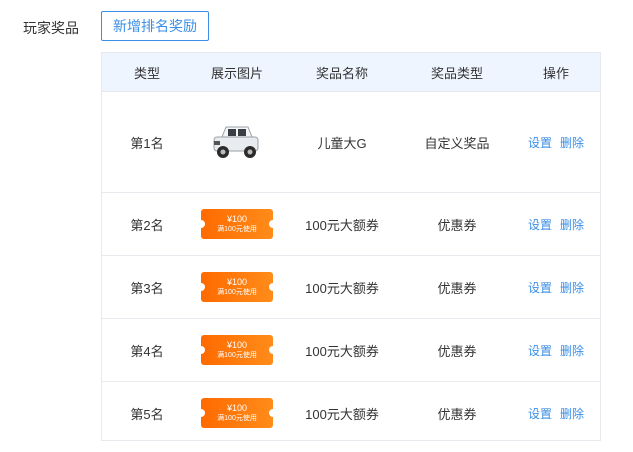 This screenshot has width=633, height=452. What do you see at coordinates (147, 225) in the screenshot?
I see `rank-cell: 第2名` at bounding box center [147, 225].